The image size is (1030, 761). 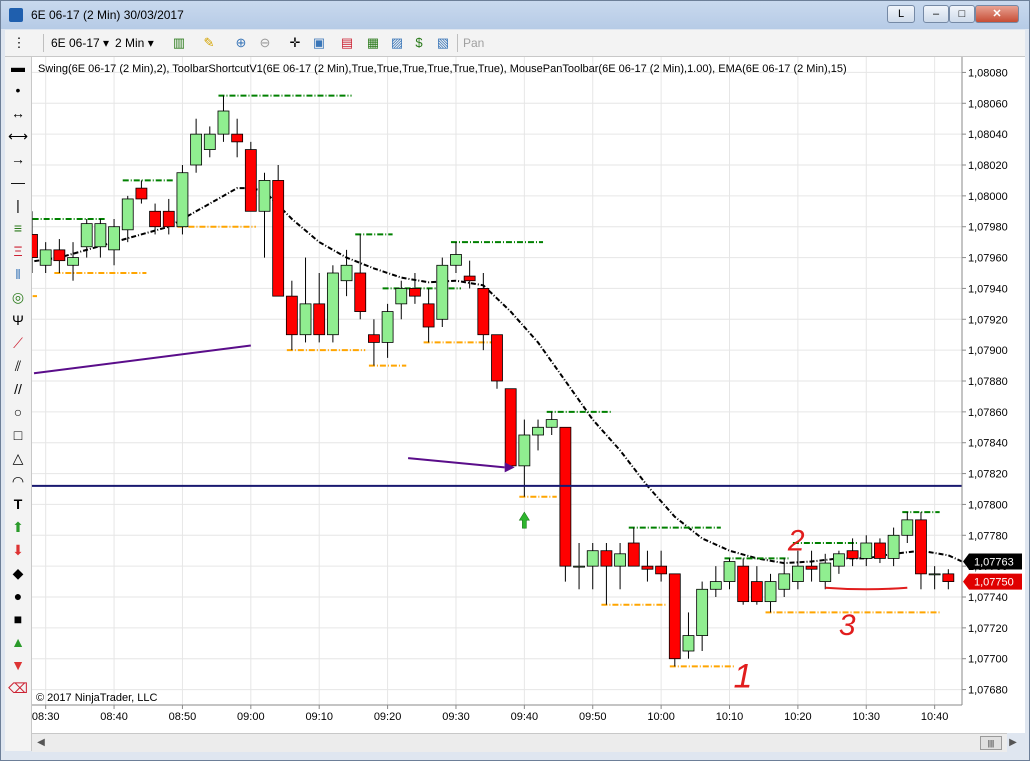 What do you see at coordinates (936, 14) in the screenshot?
I see `minimize-button: –` at bounding box center [936, 14].